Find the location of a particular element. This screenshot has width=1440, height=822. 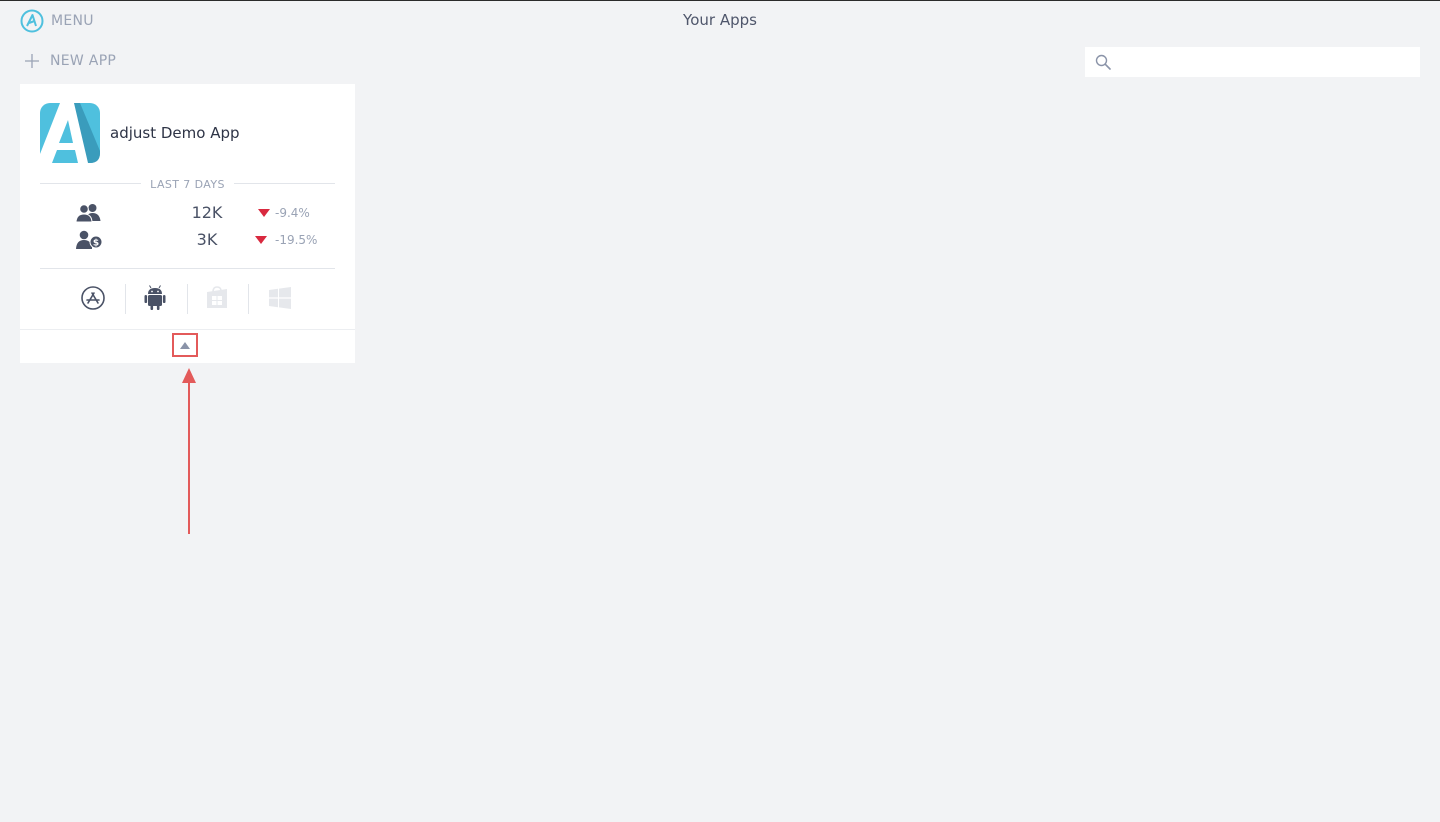

card-divider is located at coordinates (187, 268).